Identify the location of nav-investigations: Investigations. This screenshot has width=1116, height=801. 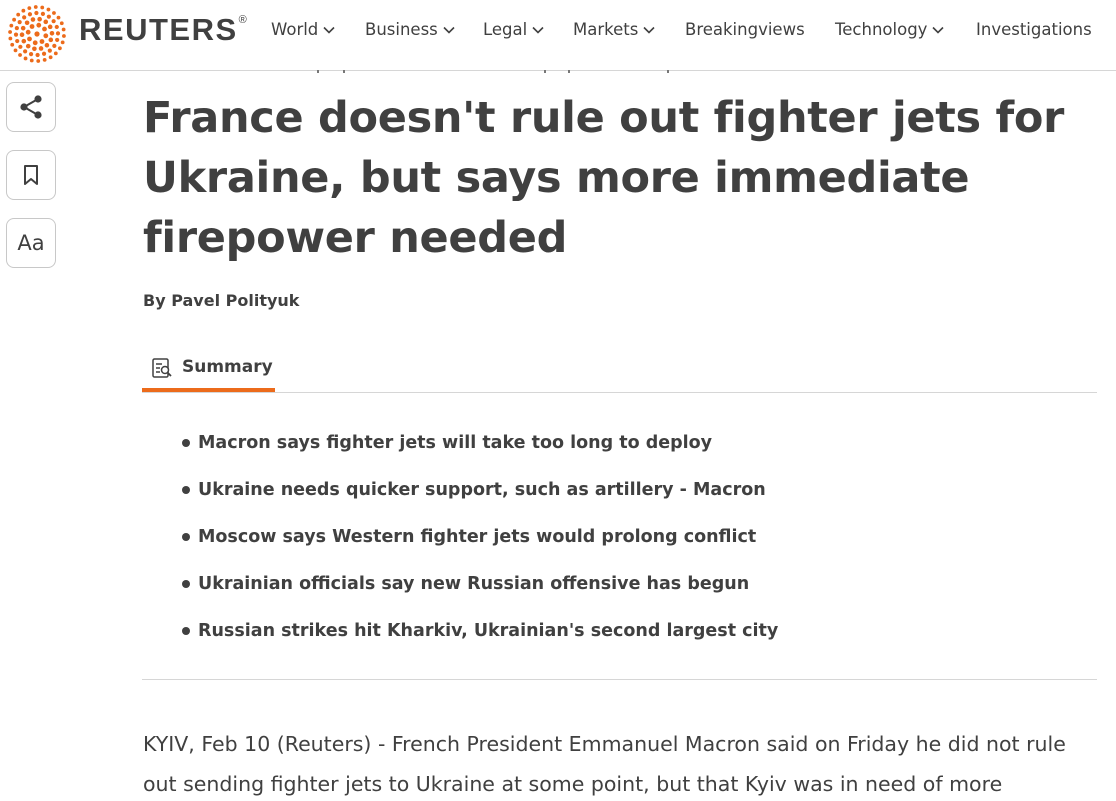
(1034, 29).